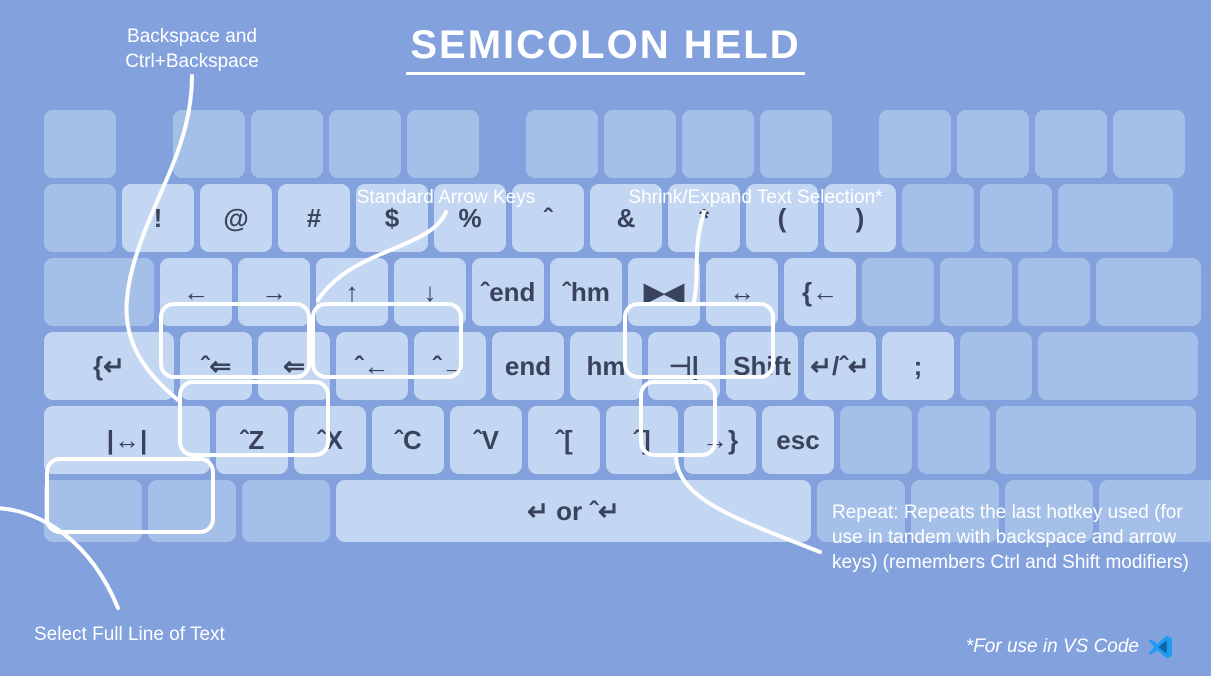 The height and width of the screenshot is (676, 1211). What do you see at coordinates (664, 292) in the screenshot?
I see `key-u-shrink-selection: ▶◀` at bounding box center [664, 292].